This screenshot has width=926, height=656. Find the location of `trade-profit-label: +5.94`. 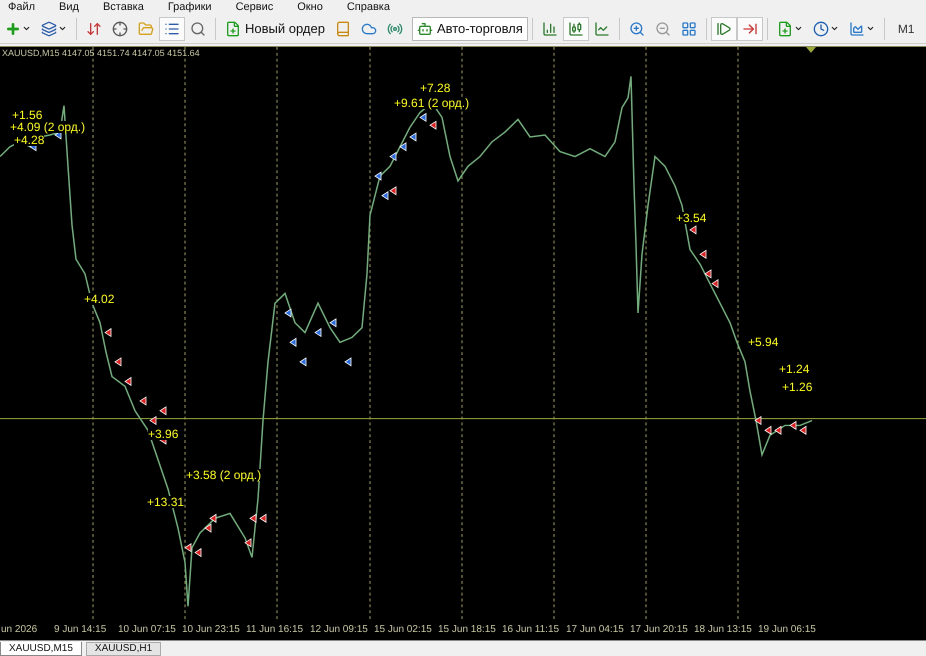

trade-profit-label: +5.94 is located at coordinates (763, 342).